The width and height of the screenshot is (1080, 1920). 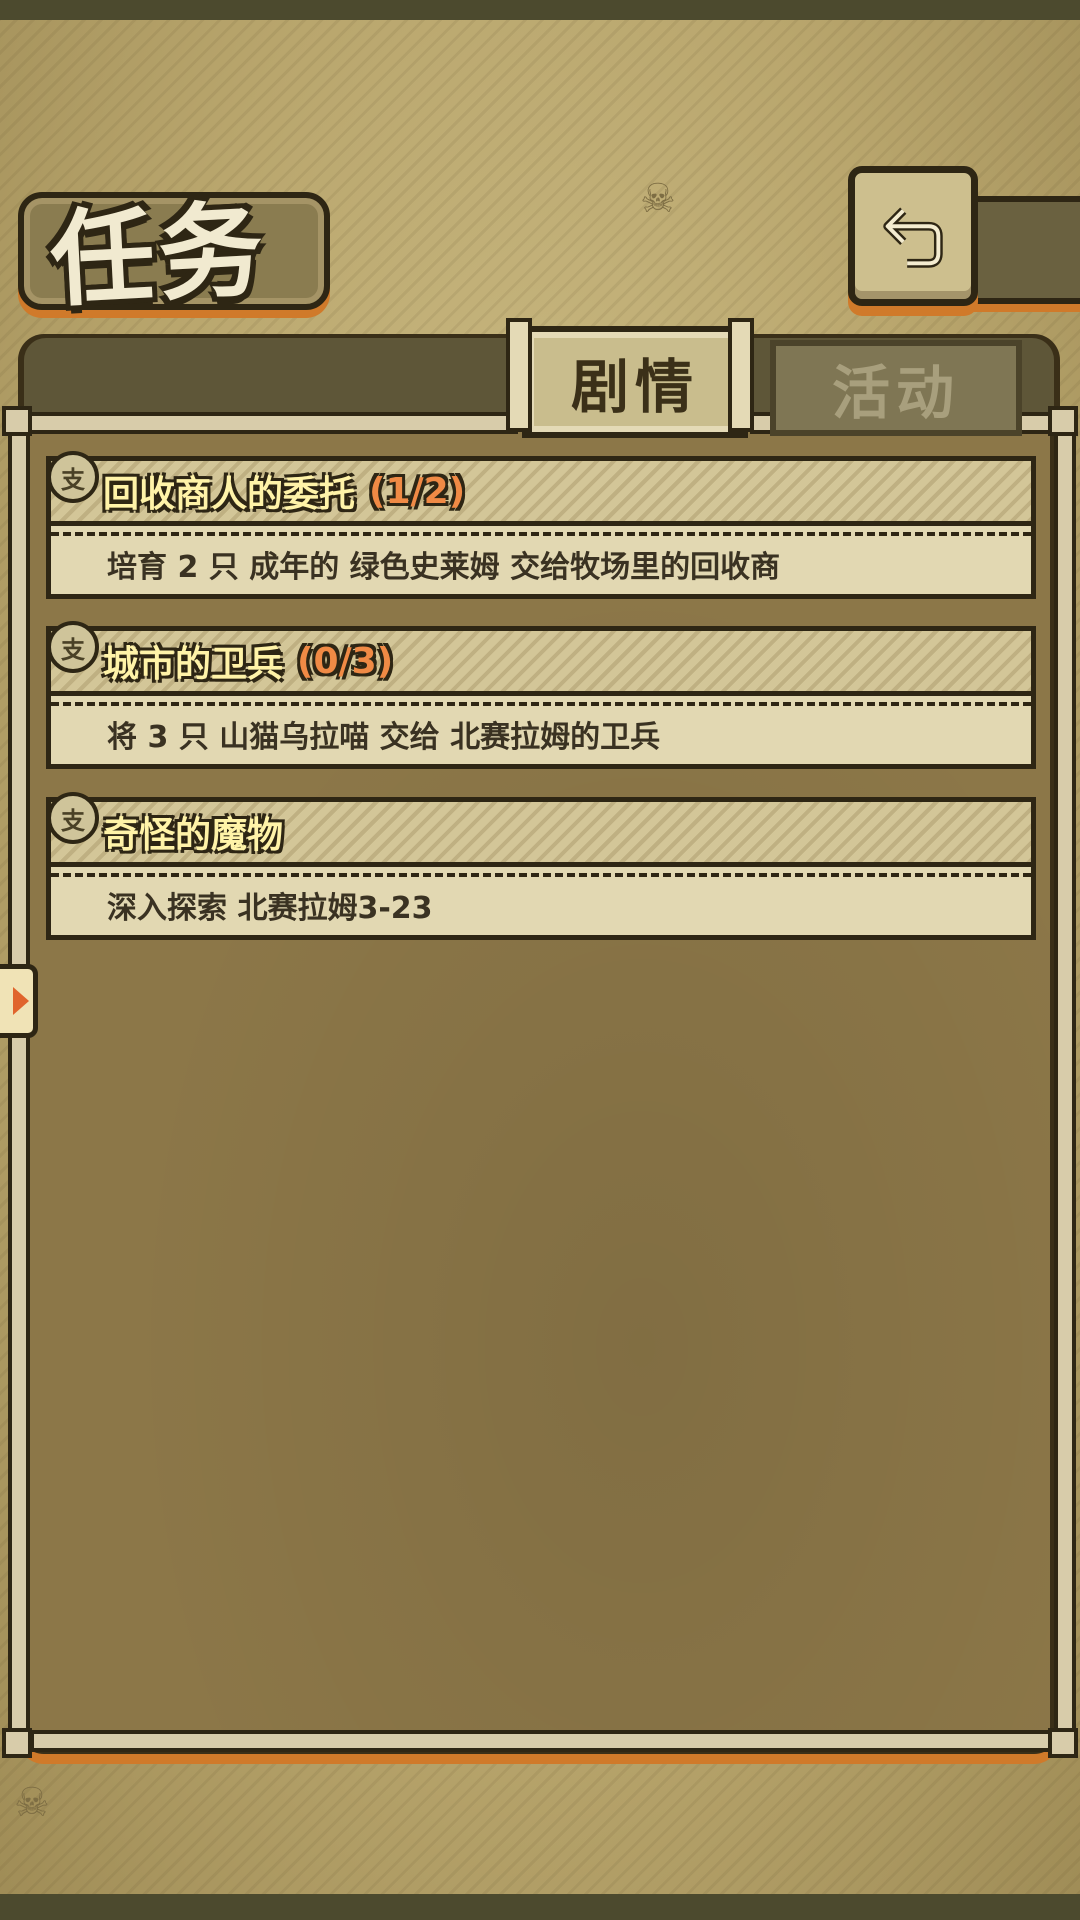 What do you see at coordinates (345, 661) in the screenshot?
I see `quest-progress: (0/3)` at bounding box center [345, 661].